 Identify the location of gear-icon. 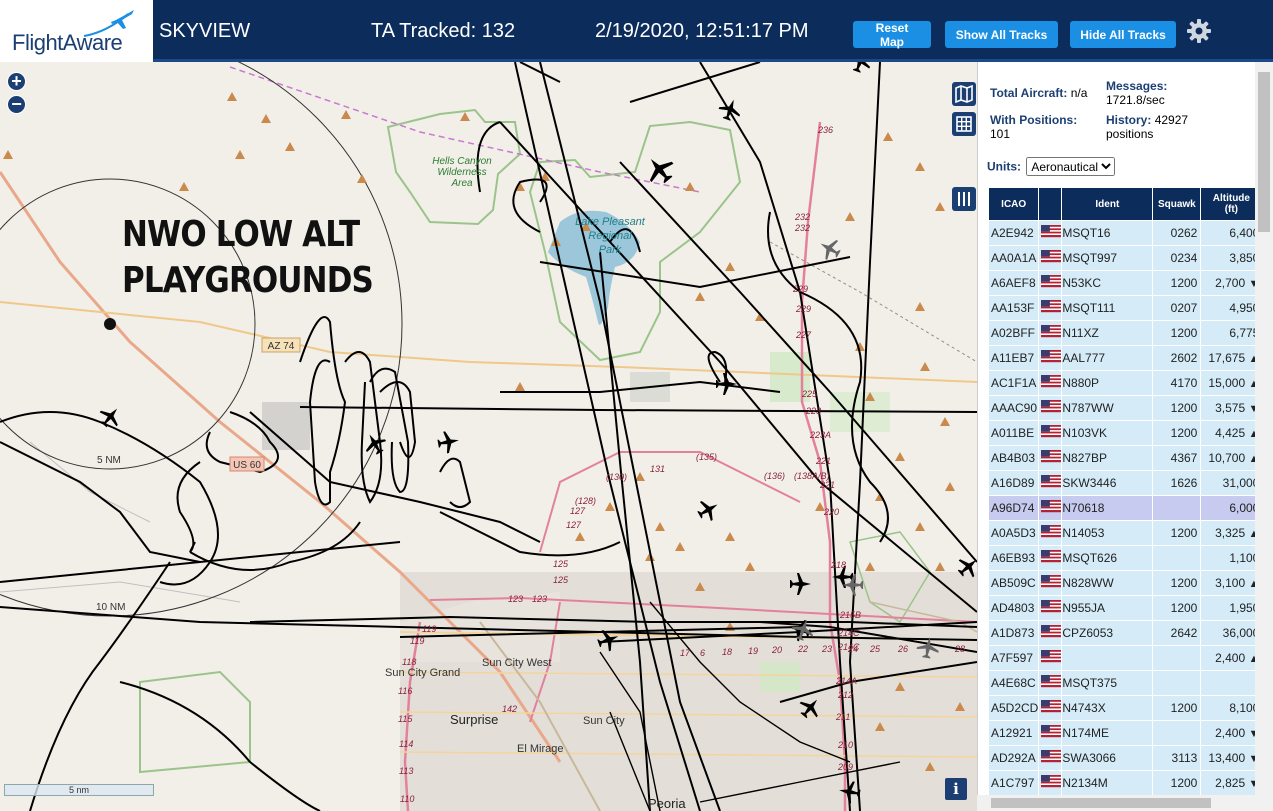
(1199, 31).